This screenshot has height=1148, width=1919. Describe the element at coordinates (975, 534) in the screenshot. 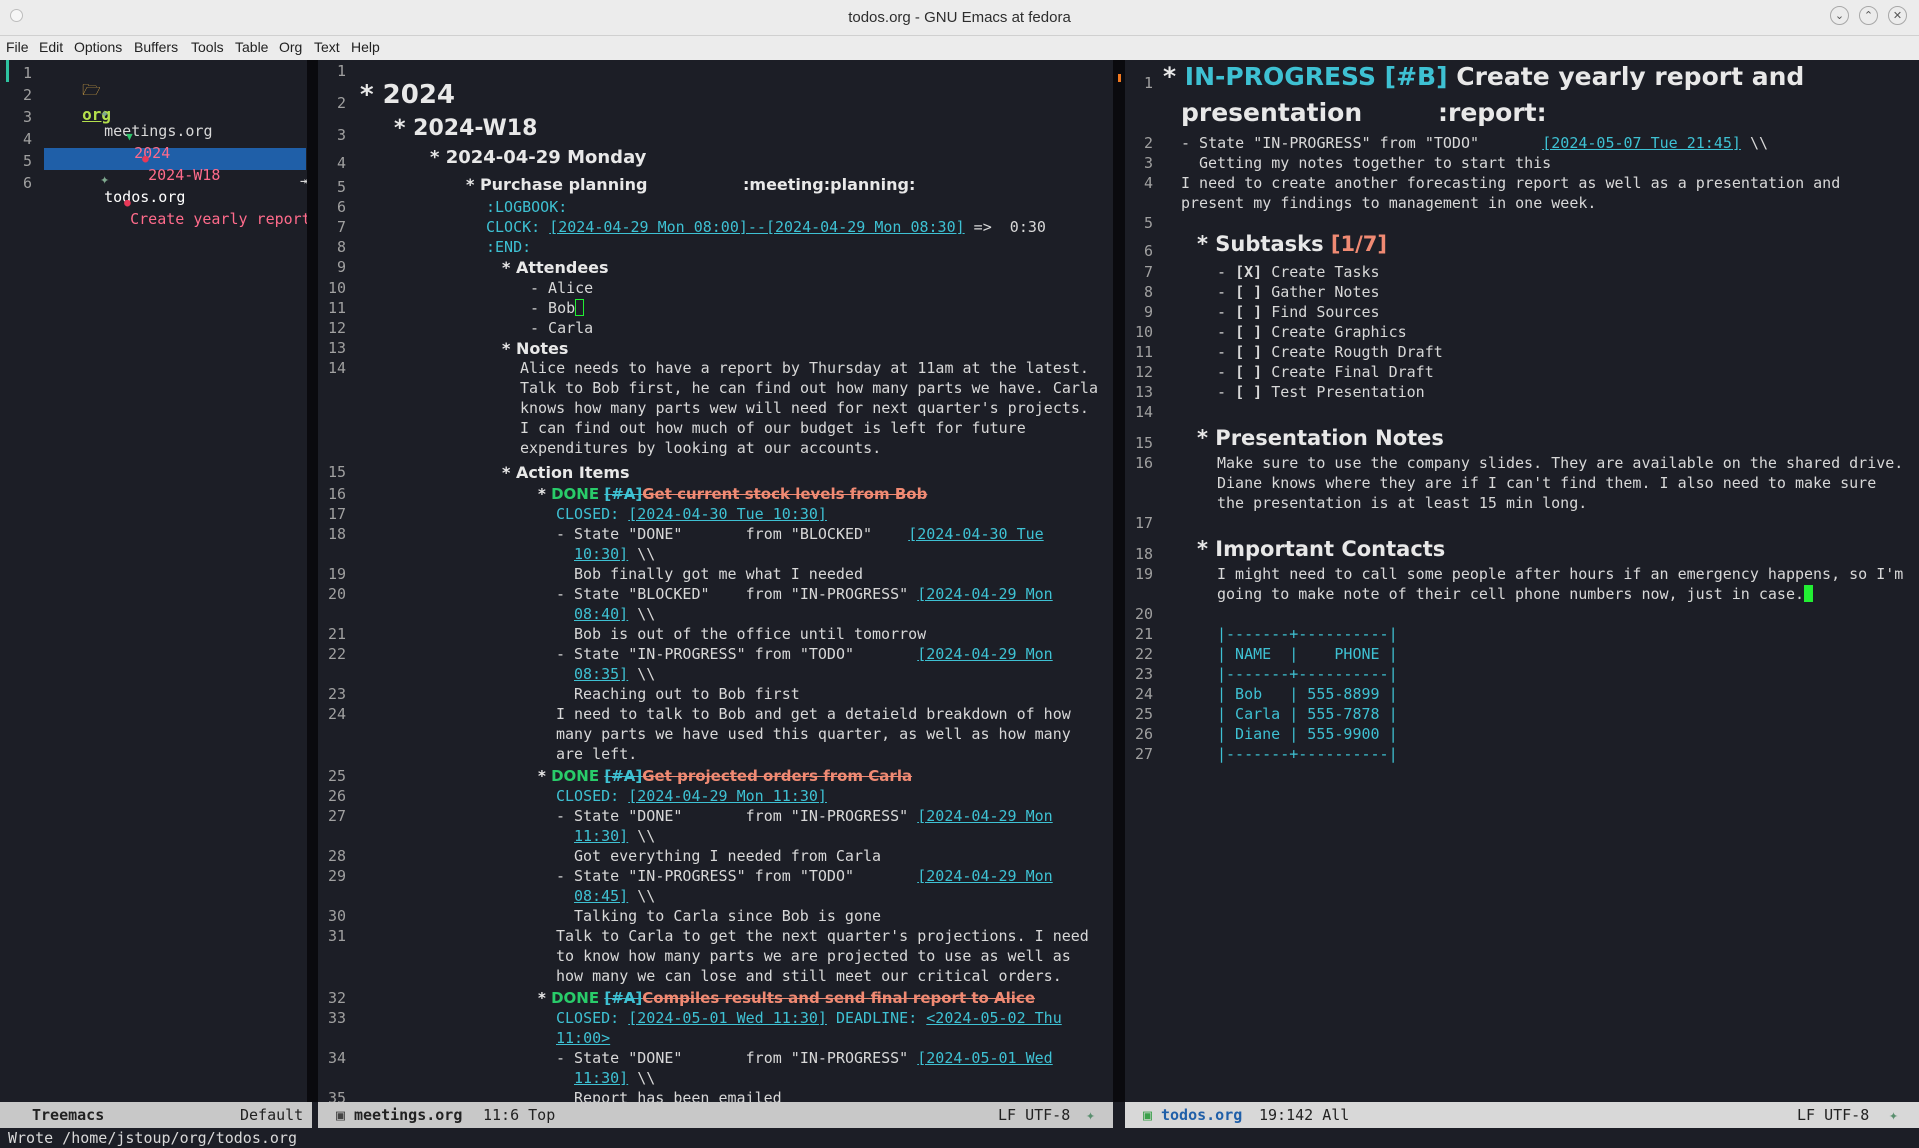

I see `timestamp-link: [2024-04-30 Tue` at that location.